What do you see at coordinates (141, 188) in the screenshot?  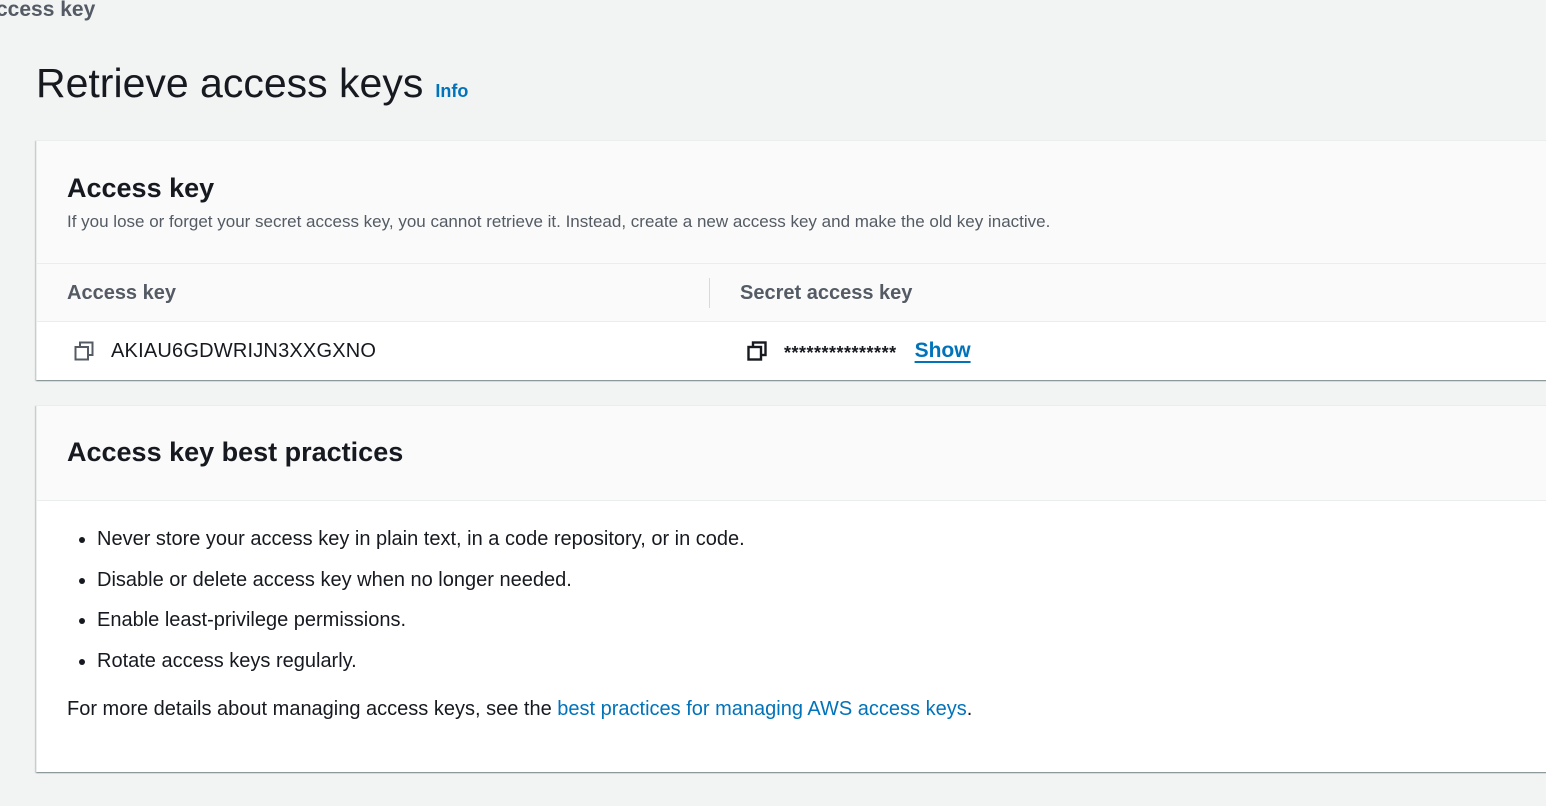 I see `access-key-panel-heading: Access key` at bounding box center [141, 188].